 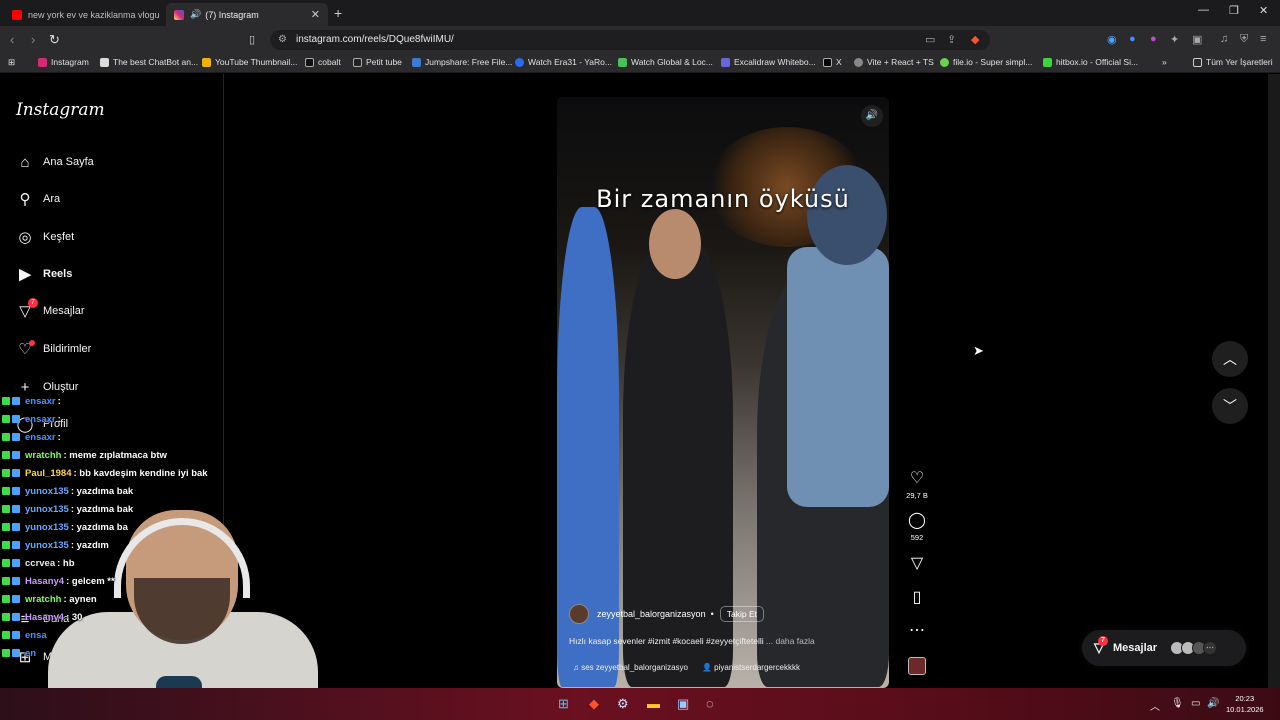 I want to click on file-explorer-icon: ▬, so click(x=653, y=703).